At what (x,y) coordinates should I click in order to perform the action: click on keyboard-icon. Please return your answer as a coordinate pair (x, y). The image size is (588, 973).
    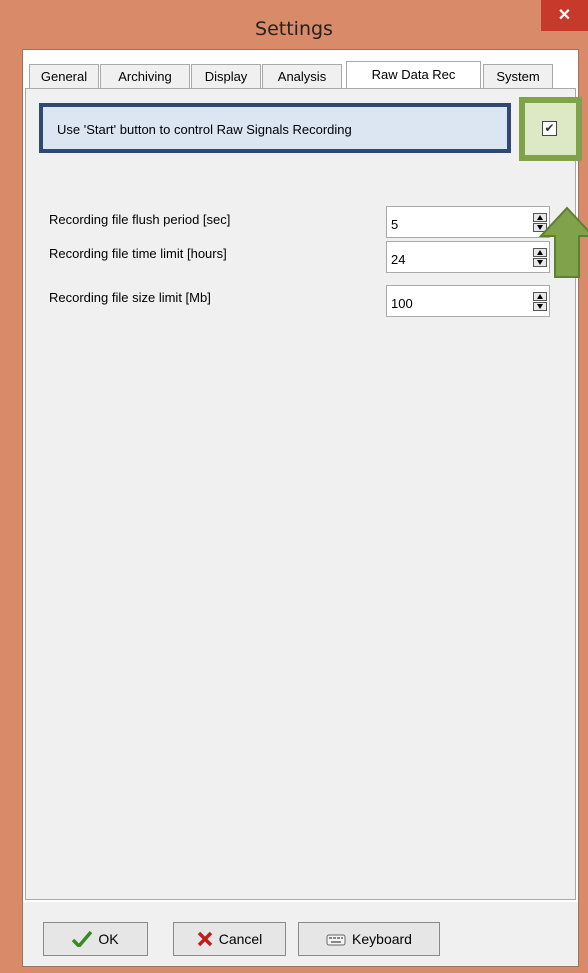
    Looking at the image, I should click on (336, 939).